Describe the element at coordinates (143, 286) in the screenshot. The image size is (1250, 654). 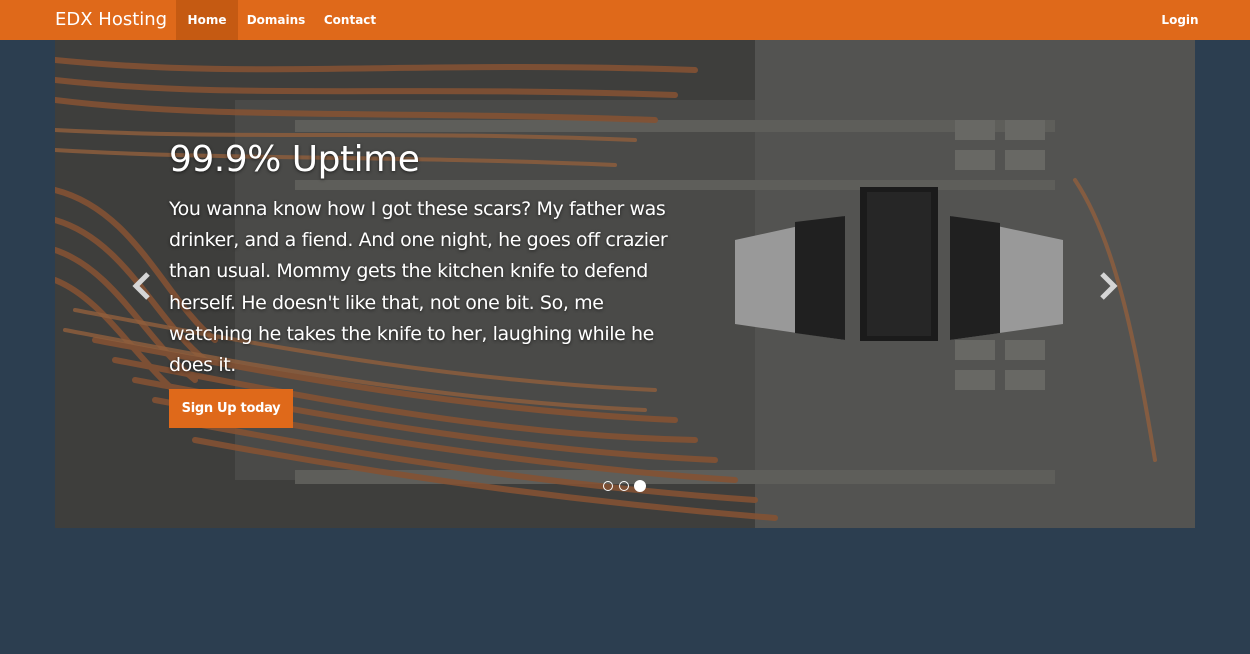
I see `carousel-prev-arrow-icon` at that location.